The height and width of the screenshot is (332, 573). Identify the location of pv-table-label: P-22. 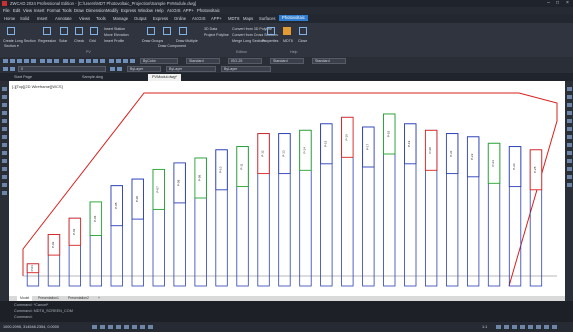
(472, 156).